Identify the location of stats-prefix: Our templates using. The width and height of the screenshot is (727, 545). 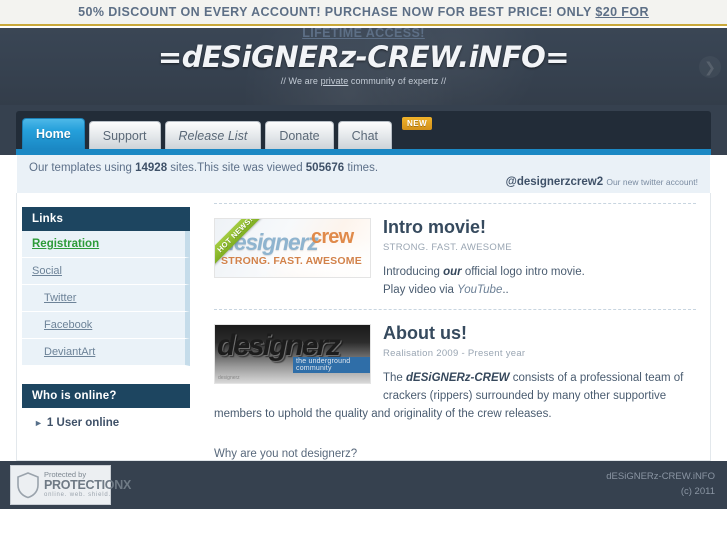
(82, 168).